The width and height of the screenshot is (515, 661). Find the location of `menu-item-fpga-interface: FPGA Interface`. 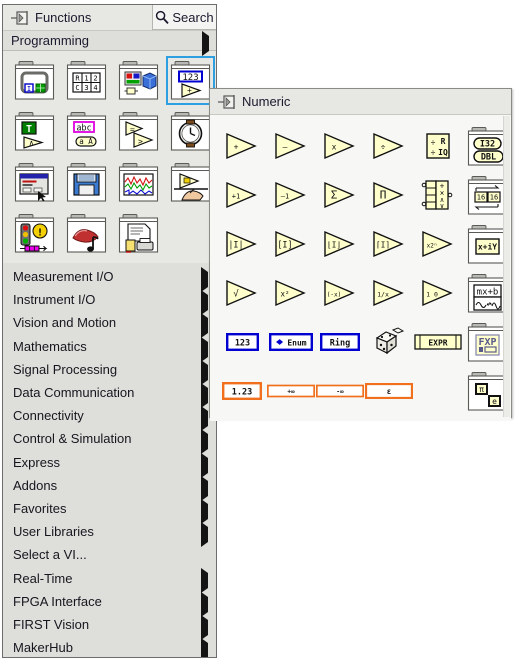

menu-item-fpga-interface: FPGA Interface is located at coordinates (109, 603).